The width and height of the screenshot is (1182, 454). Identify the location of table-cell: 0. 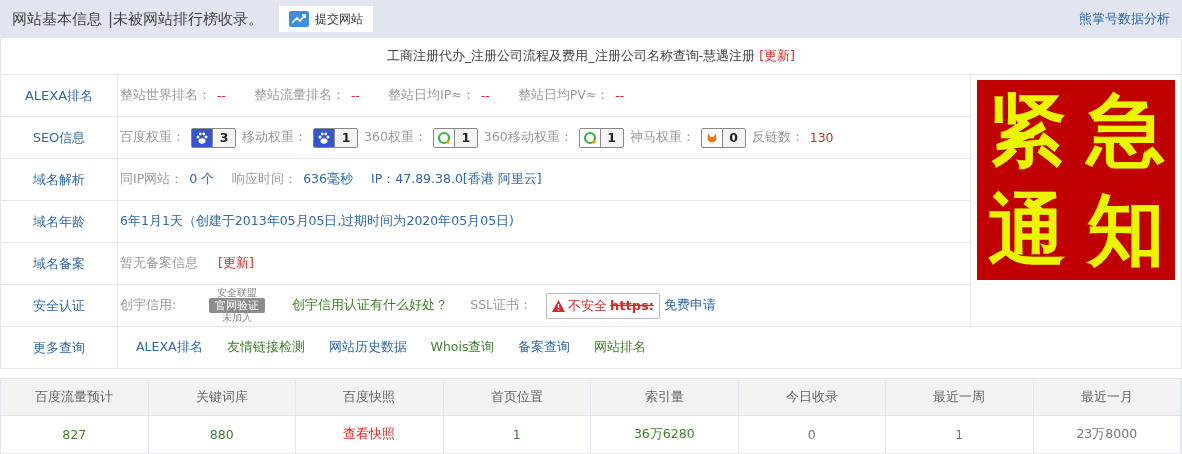
(812, 434).